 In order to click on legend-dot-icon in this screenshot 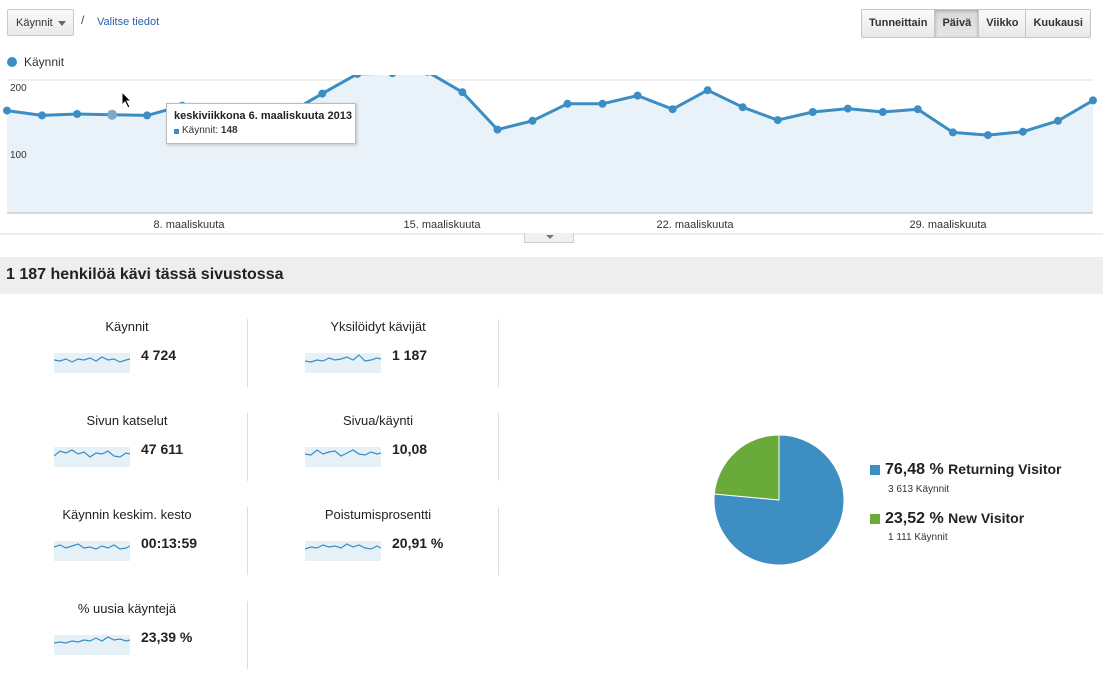, I will do `click(12, 62)`.